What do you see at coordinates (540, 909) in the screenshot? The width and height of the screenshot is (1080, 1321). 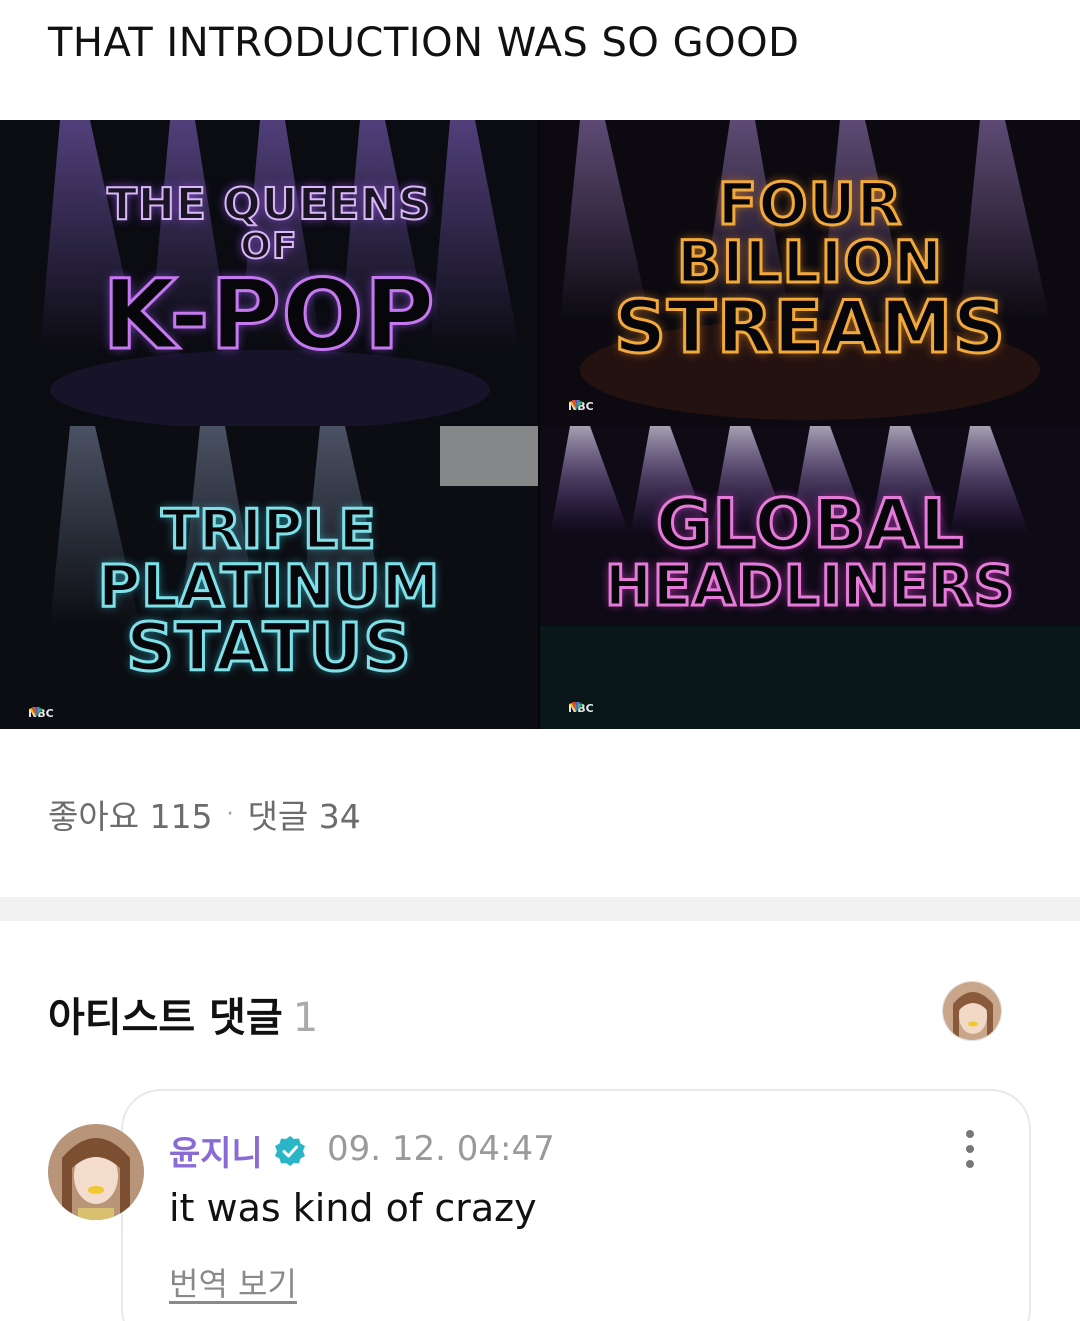 I see `section-divider` at bounding box center [540, 909].